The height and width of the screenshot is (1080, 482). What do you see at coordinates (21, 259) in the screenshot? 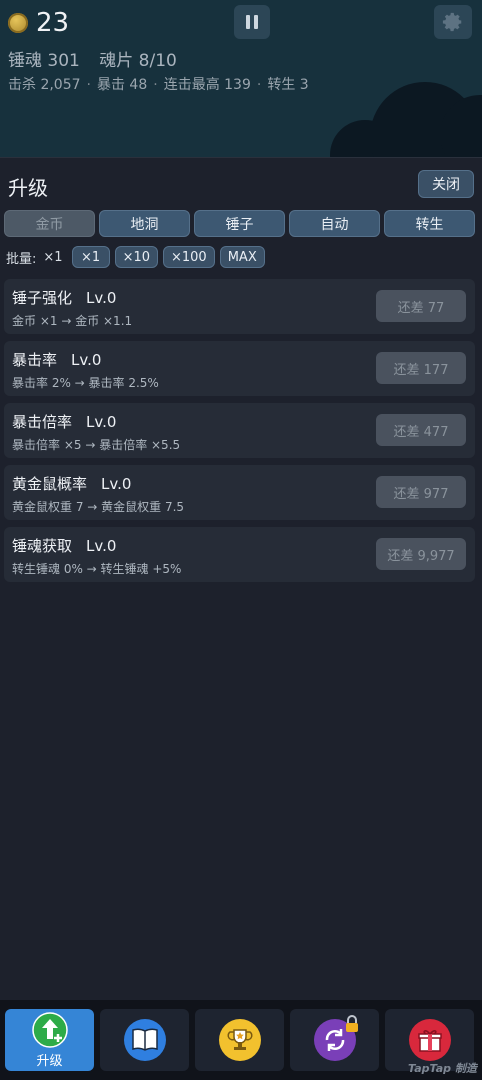
I see `batch-label: 批量:` at bounding box center [21, 259].